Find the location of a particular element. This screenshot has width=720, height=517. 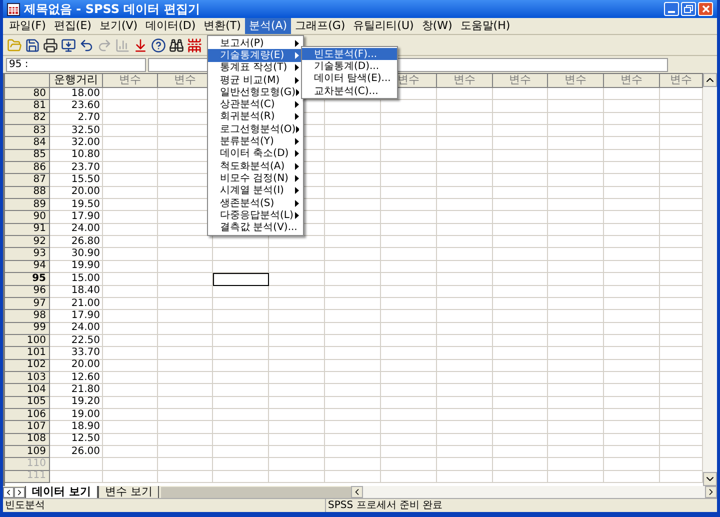

table-cell: 10.80 is located at coordinates (76, 156).